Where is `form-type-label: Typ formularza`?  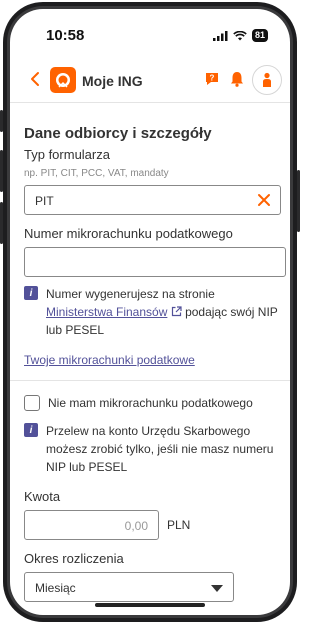 form-type-label: Typ formularza is located at coordinates (67, 154).